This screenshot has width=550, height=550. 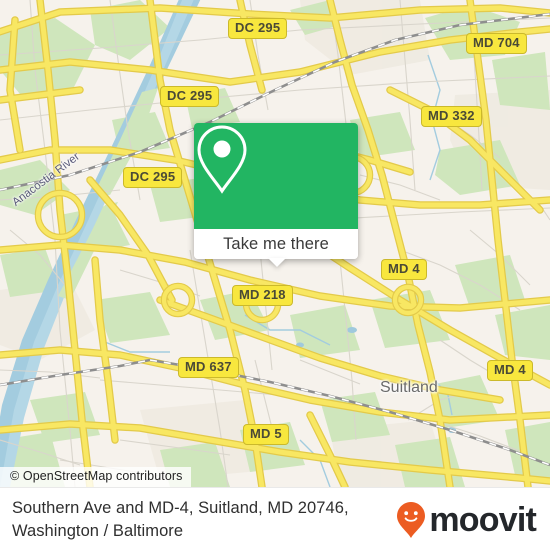 I want to click on callout-pointer, so click(x=277, y=262).